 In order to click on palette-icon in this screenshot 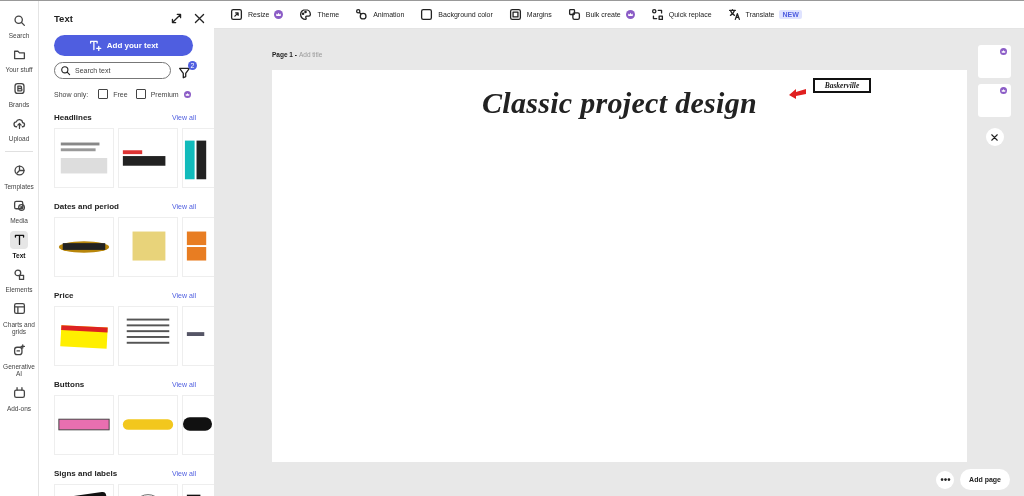, I will do `click(306, 14)`.